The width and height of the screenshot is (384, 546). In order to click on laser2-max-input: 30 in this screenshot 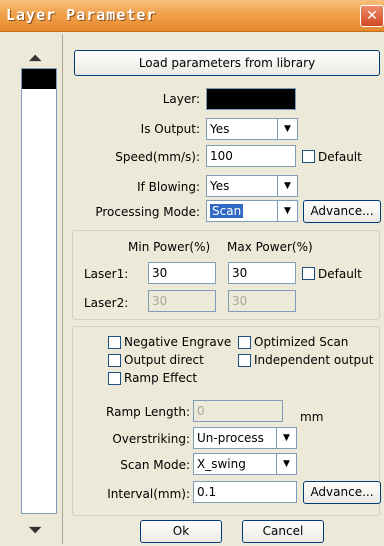, I will do `click(262, 301)`.